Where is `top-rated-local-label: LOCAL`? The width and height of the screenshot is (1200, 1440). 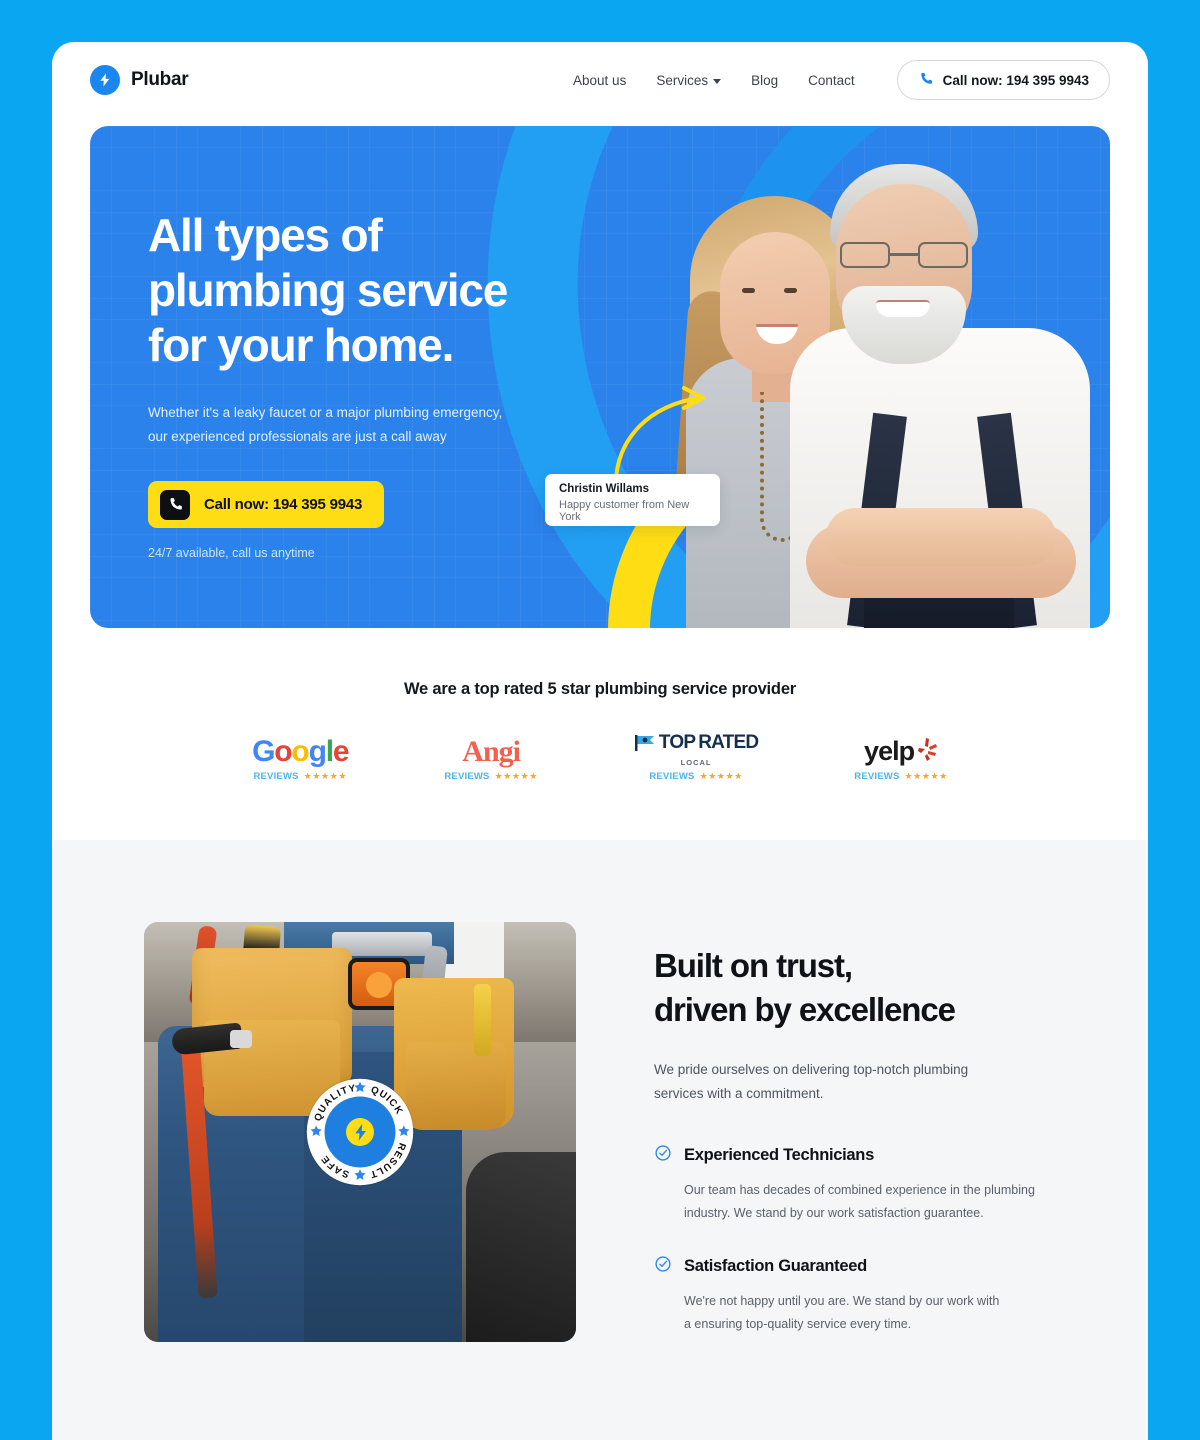 top-rated-local-label: LOCAL is located at coordinates (696, 762).